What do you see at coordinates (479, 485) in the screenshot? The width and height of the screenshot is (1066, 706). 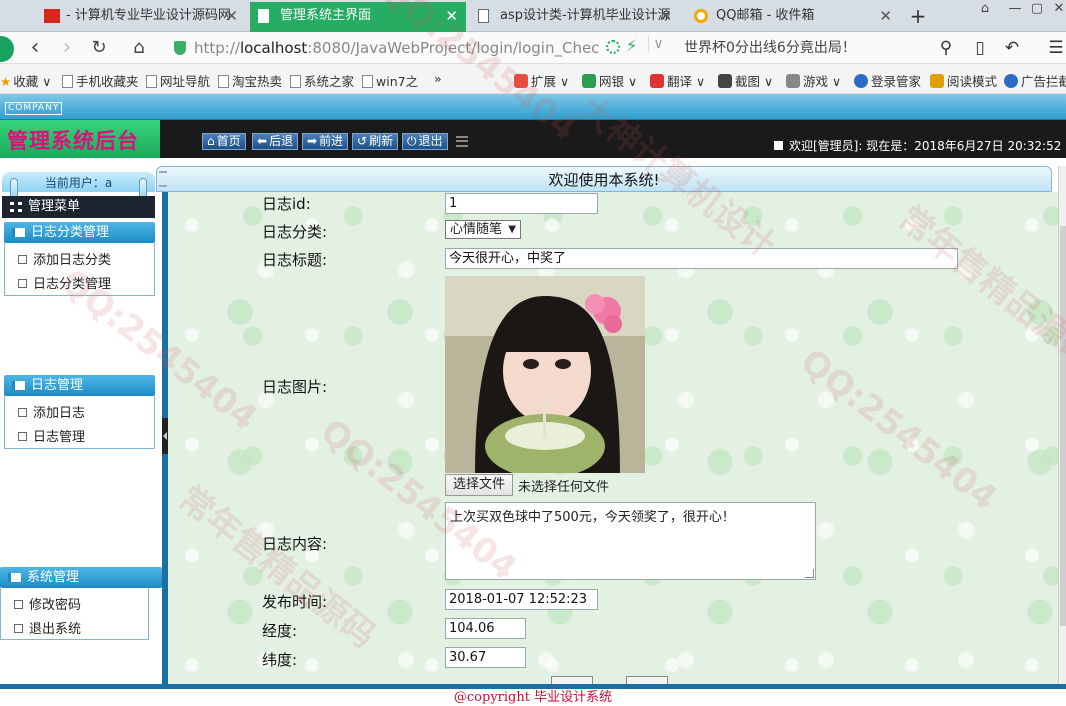 I see `choose-file-button: 选择文件` at bounding box center [479, 485].